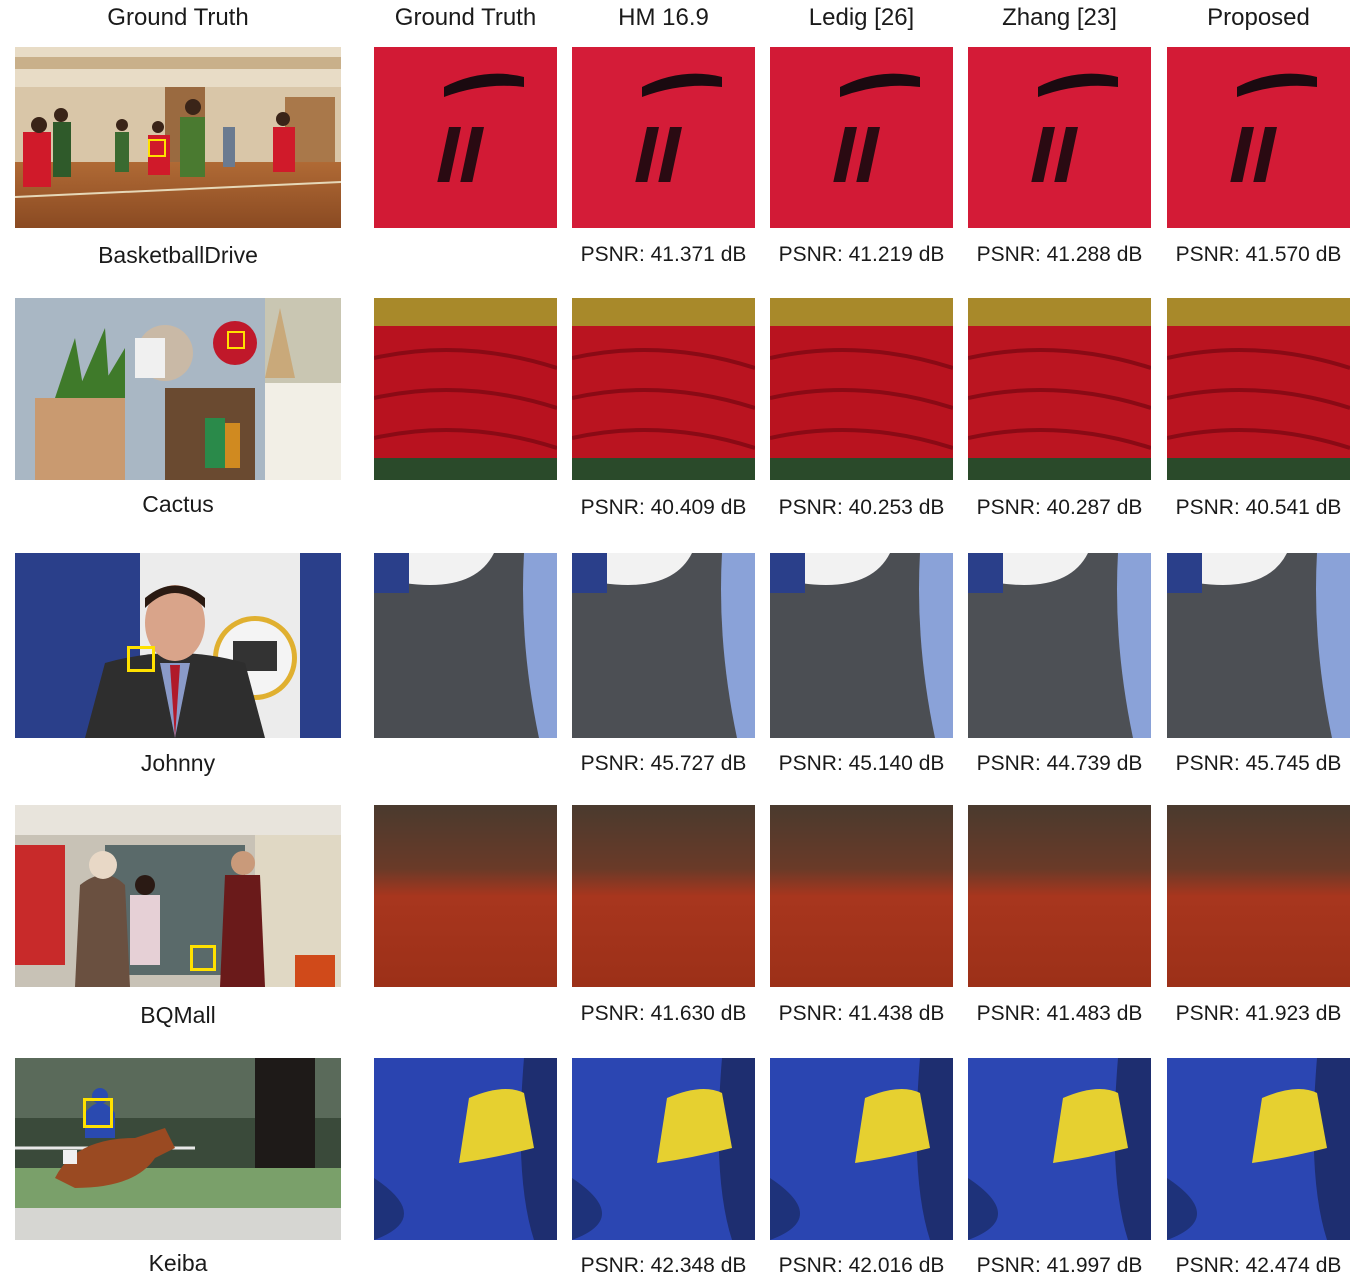 The image size is (1366, 1286). I want to click on psnr-value: PSNR: 40.287 dB, so click(1059, 507).